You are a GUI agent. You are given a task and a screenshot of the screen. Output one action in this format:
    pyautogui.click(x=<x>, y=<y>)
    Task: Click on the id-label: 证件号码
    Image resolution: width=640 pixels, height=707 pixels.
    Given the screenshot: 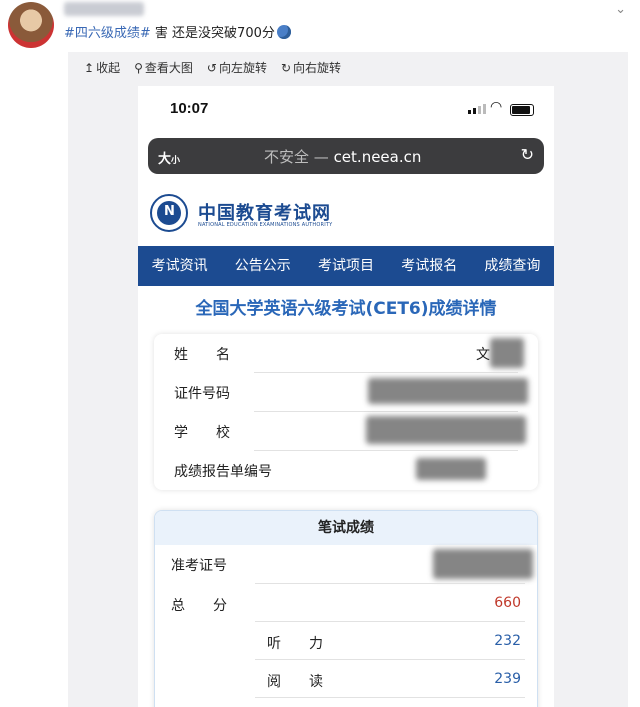 What is the action you would take?
    pyautogui.click(x=202, y=394)
    